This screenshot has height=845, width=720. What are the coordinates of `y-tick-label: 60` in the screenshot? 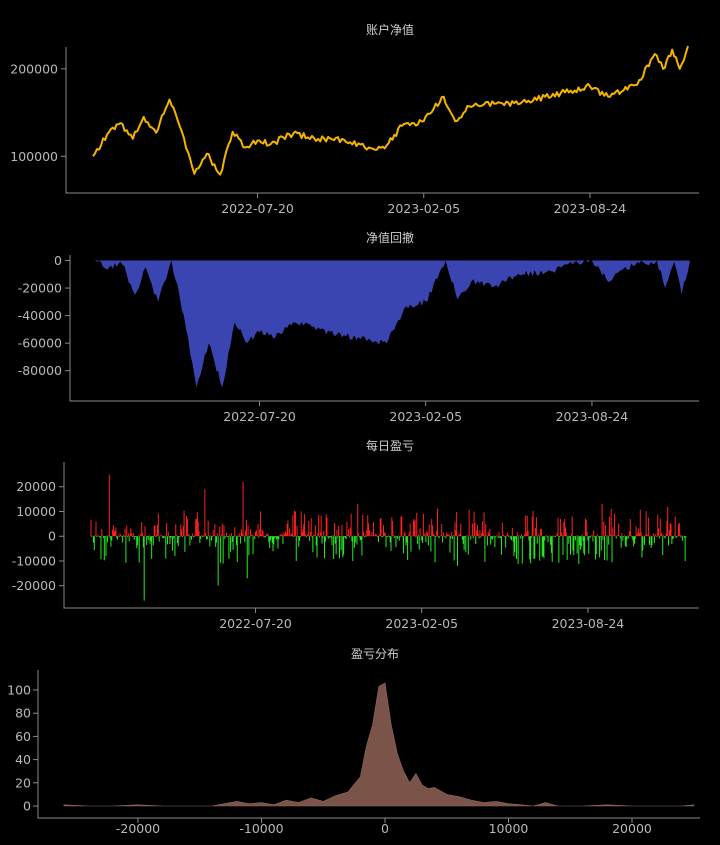 It's located at (23, 736).